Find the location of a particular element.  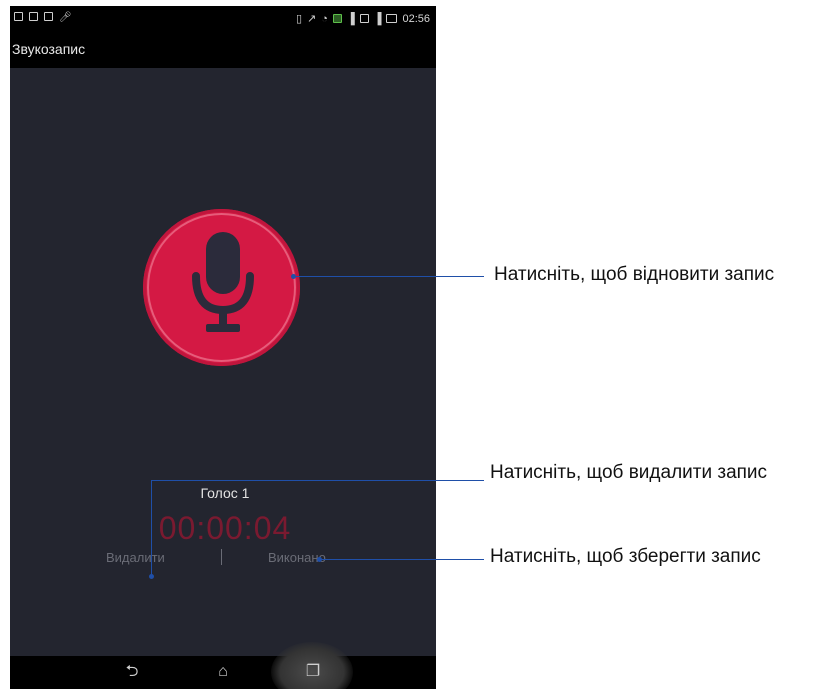

callout-resume-text: Натисніть, щоб відновити запис is located at coordinates (634, 274).